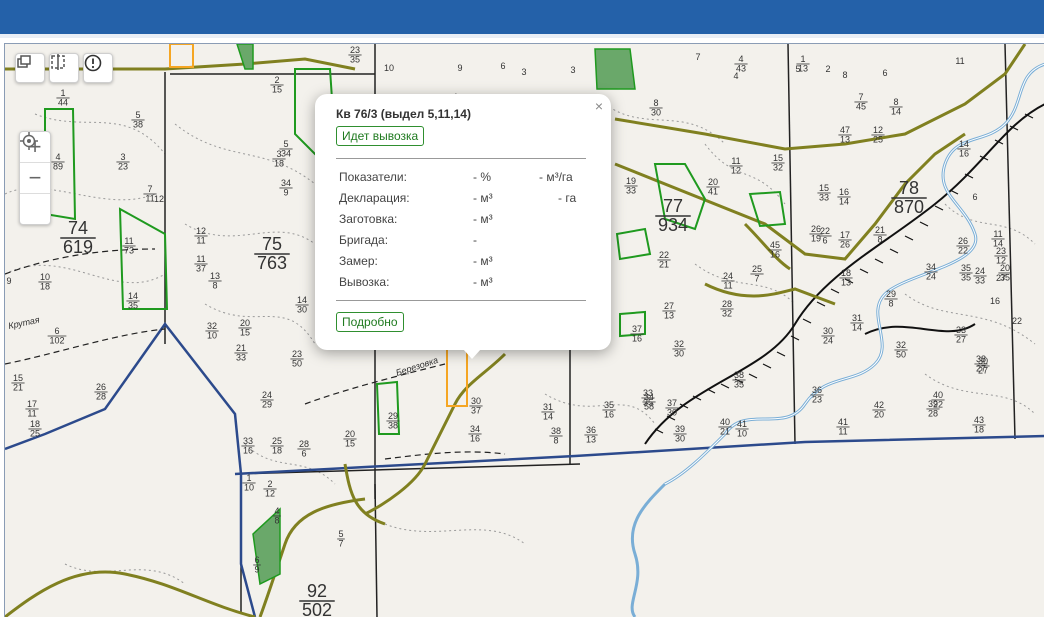 The height and width of the screenshot is (617, 1044). Describe the element at coordinates (29, 141) in the screenshot. I see `locate-icon` at that location.